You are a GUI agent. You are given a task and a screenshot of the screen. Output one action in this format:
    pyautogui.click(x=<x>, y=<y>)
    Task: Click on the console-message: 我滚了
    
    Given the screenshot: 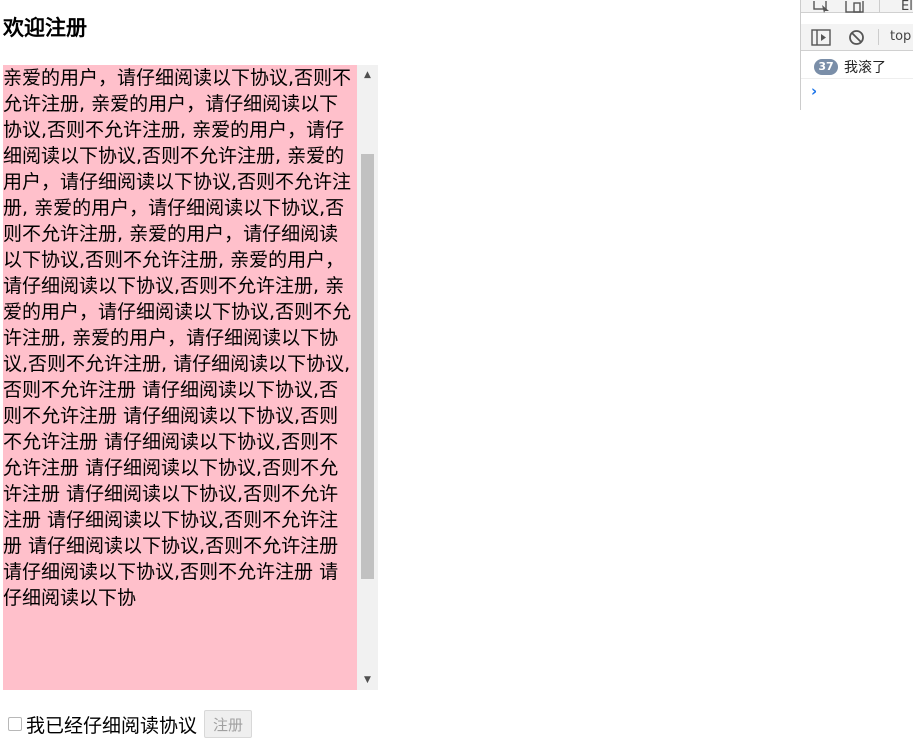 What is the action you would take?
    pyautogui.click(x=865, y=68)
    